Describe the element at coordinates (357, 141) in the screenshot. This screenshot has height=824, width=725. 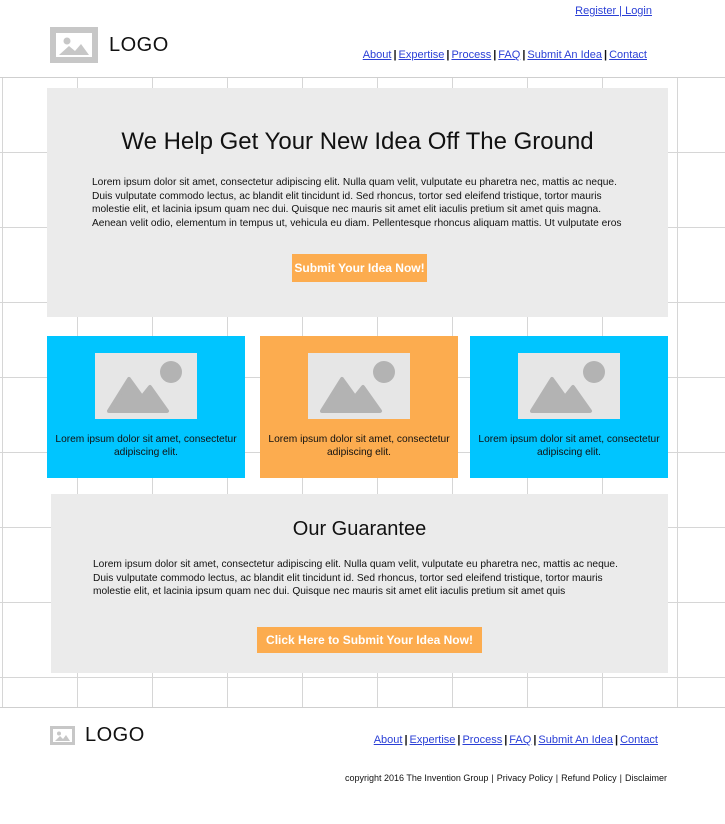
I see `hero-title: We Help Get Your New Idea Off The Ground` at that location.